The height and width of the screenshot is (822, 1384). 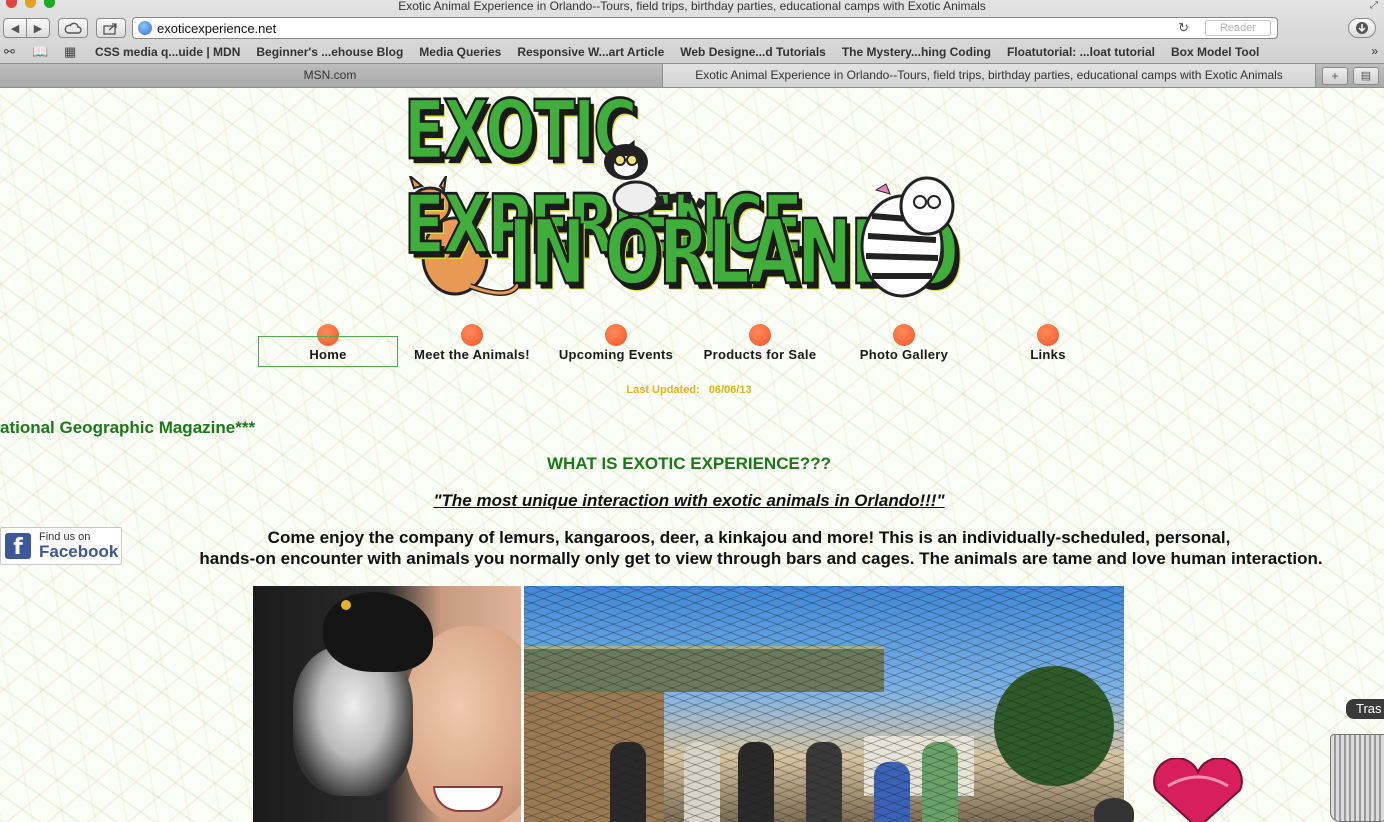 What do you see at coordinates (329, 52) in the screenshot?
I see `bookmark-item: Beginner's ...ehouse Blog` at bounding box center [329, 52].